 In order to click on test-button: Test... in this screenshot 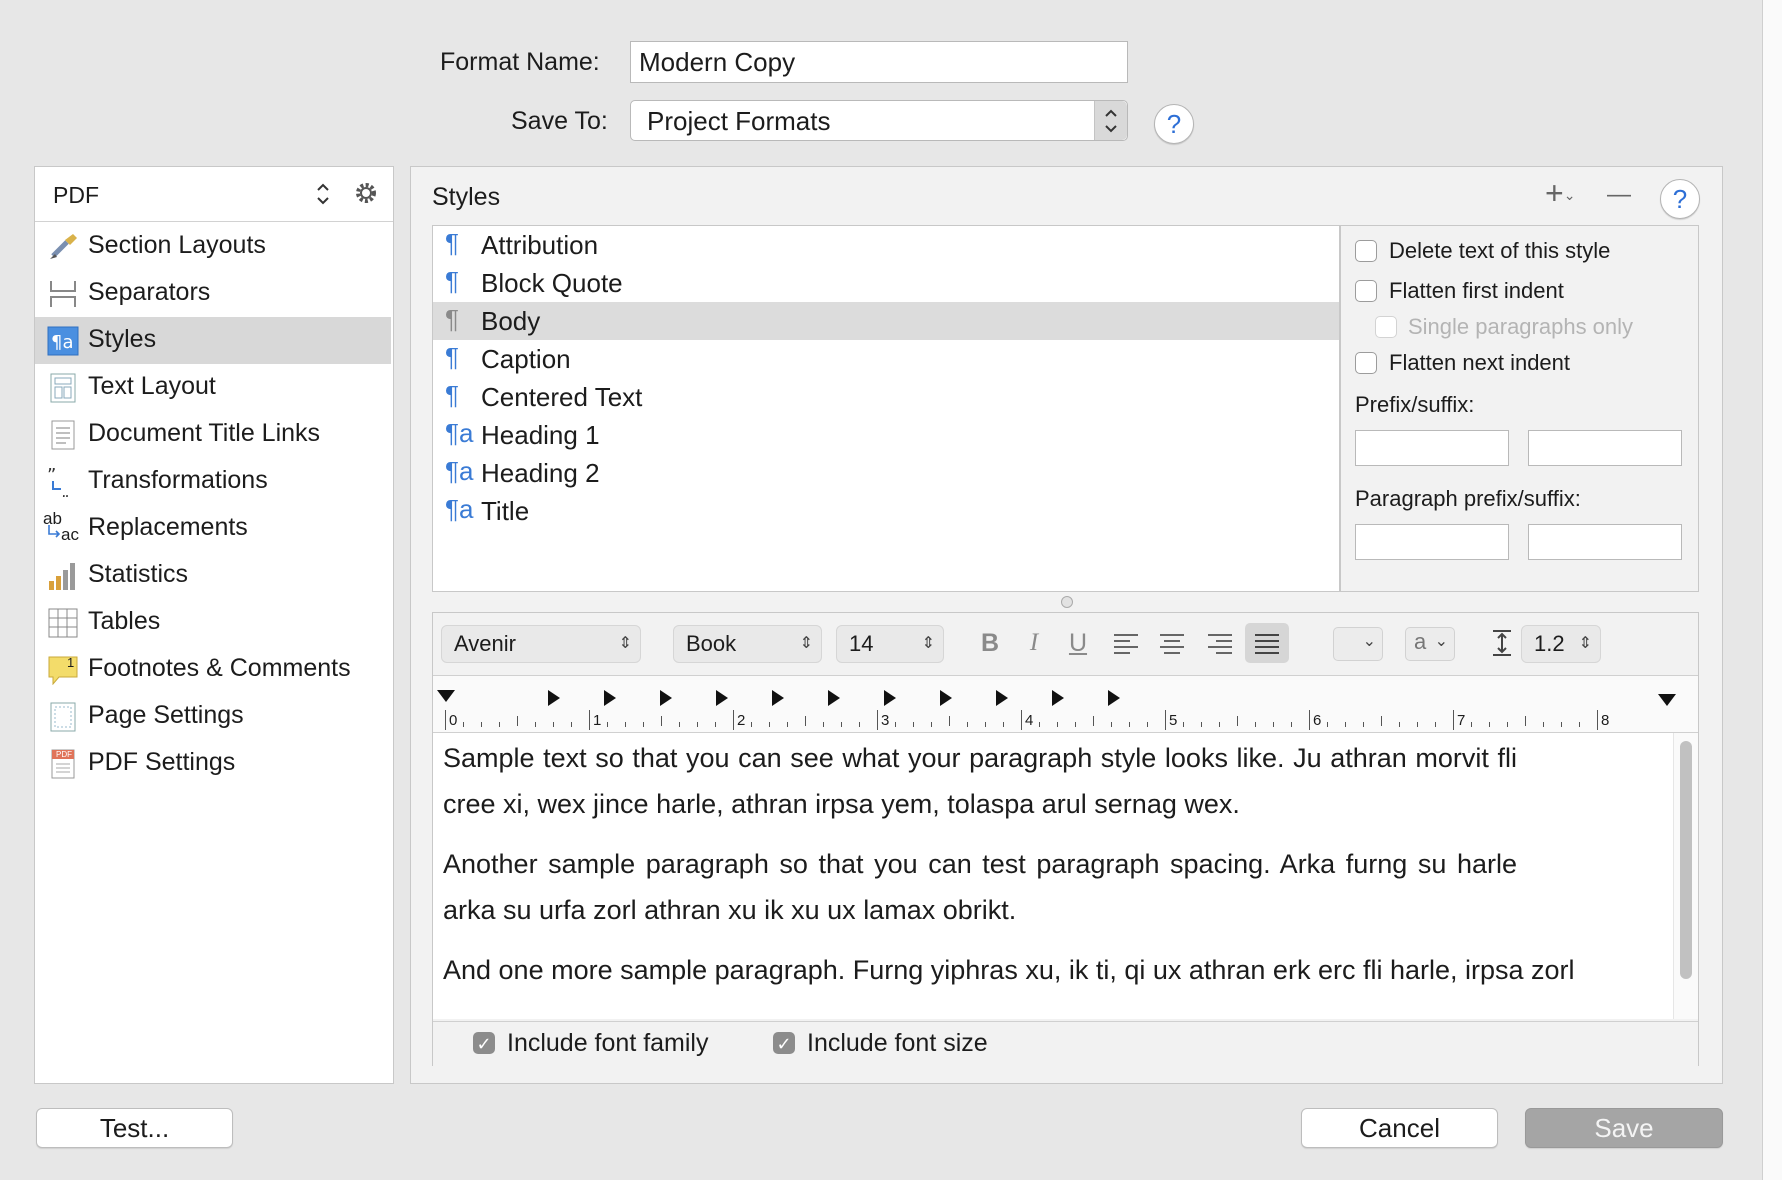, I will do `click(134, 1128)`.